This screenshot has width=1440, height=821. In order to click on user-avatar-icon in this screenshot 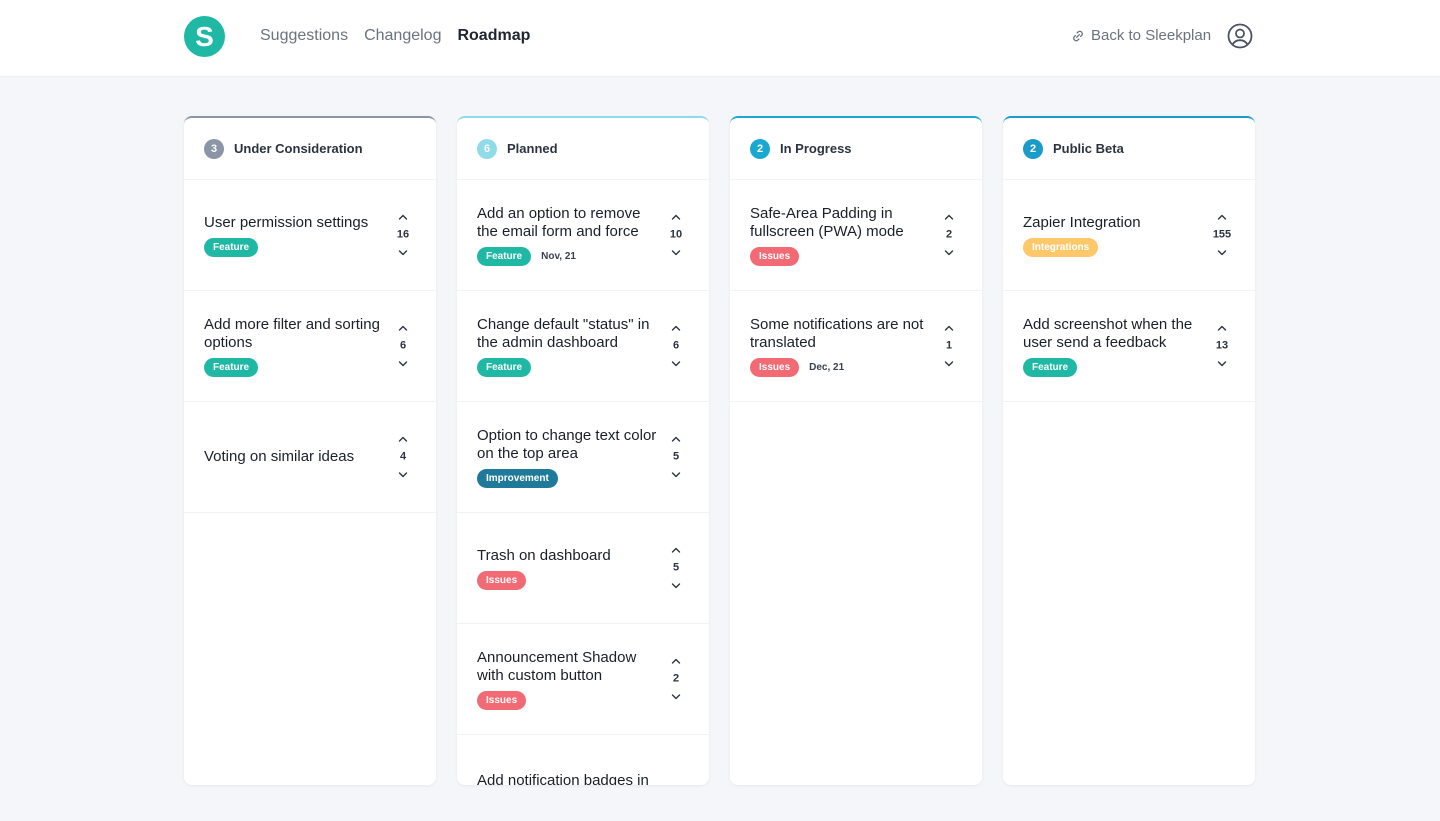, I will do `click(1240, 36)`.